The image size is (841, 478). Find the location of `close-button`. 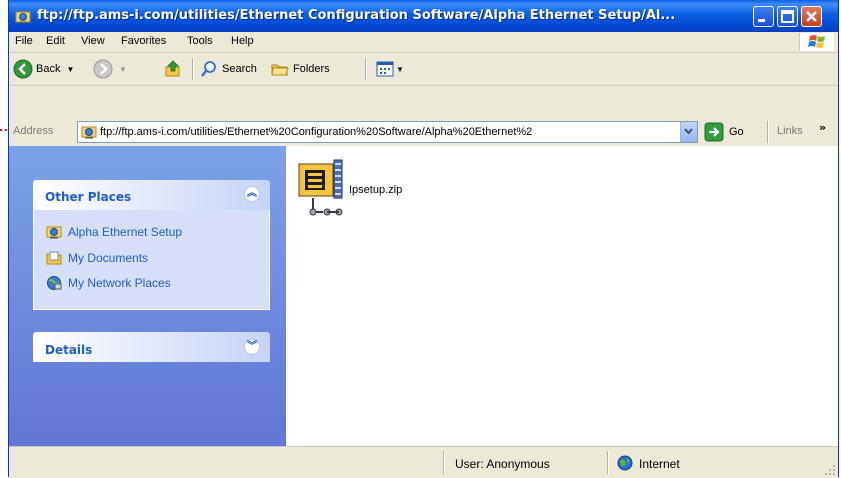

close-button is located at coordinates (811, 16).